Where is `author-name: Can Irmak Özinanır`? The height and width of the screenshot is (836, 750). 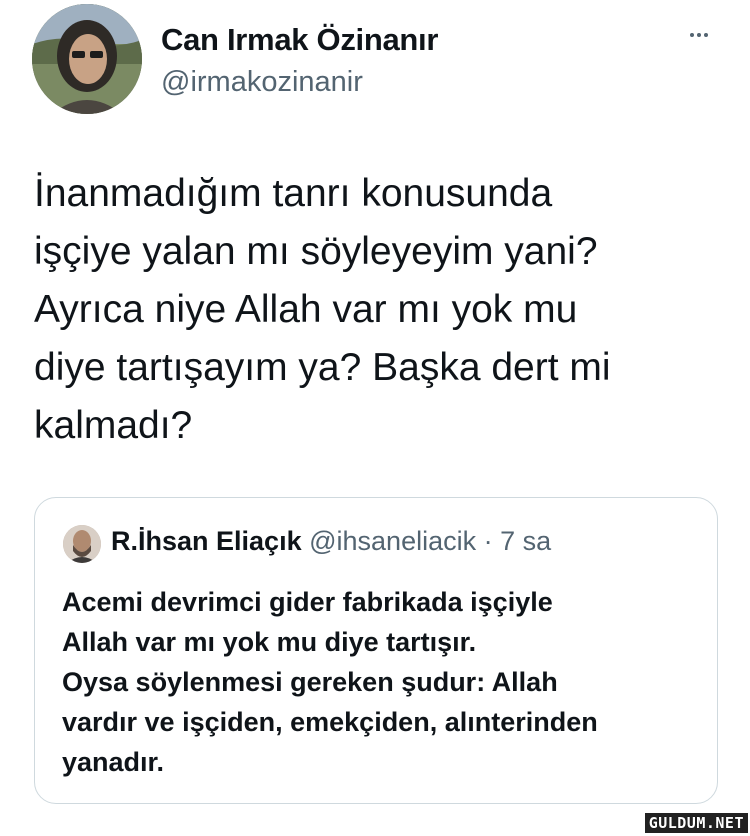
author-name: Can Irmak Özinanır is located at coordinates (299, 40).